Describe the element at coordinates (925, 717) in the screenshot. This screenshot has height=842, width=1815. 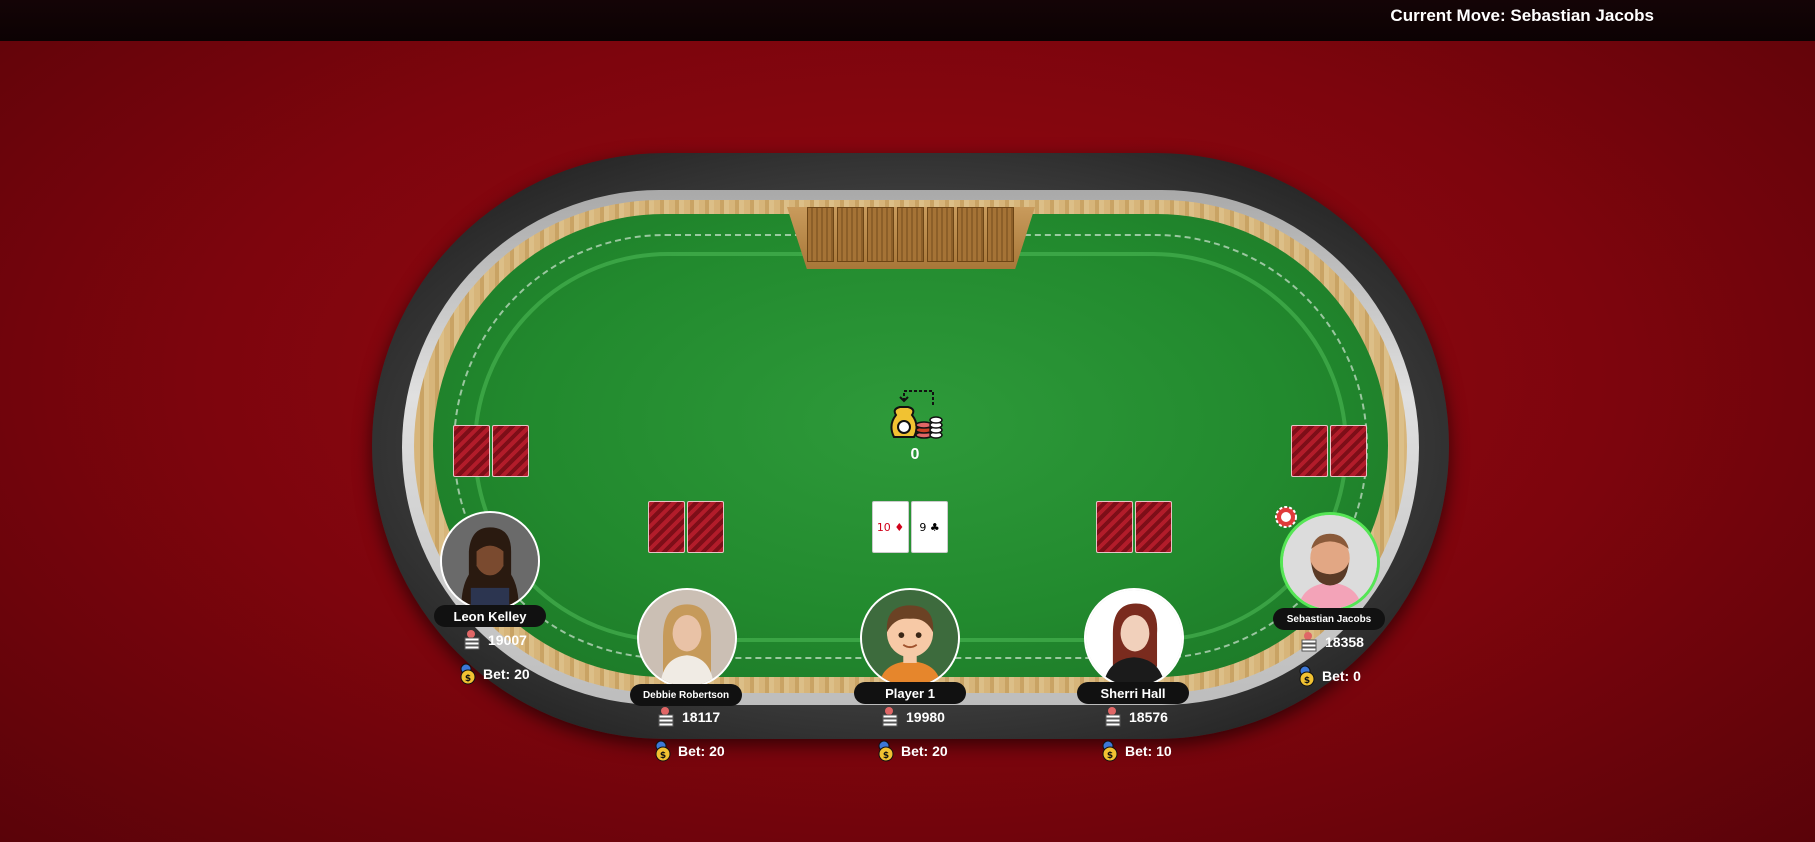
I see `player-chips: 19980` at that location.